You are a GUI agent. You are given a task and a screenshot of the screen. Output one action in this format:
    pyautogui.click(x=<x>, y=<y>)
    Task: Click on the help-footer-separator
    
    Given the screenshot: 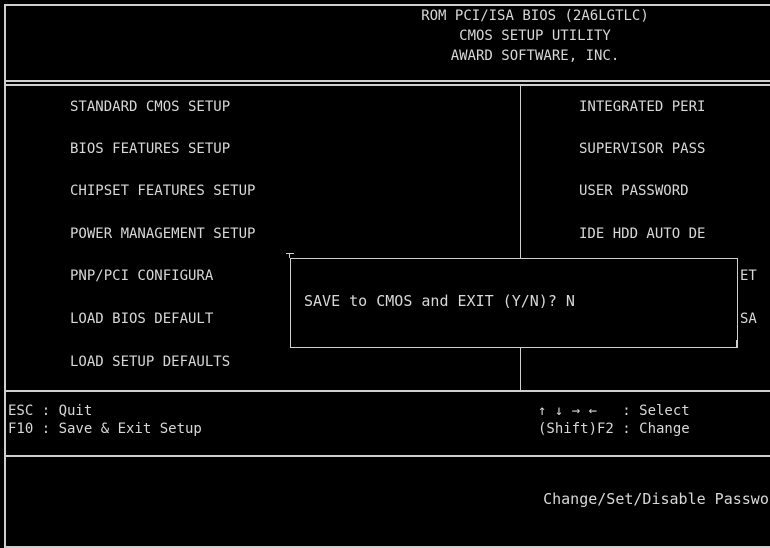 What is the action you would take?
    pyautogui.click(x=388, y=456)
    